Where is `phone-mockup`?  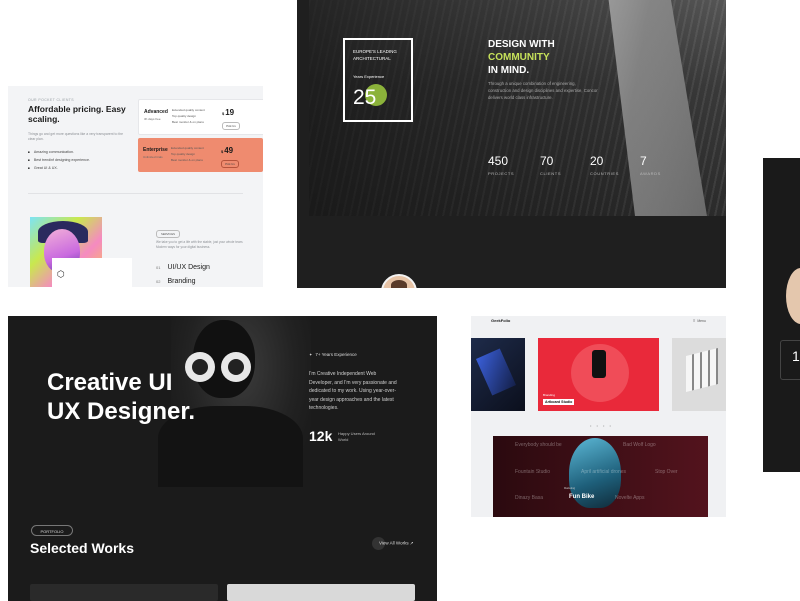 phone-mockup is located at coordinates (599, 364).